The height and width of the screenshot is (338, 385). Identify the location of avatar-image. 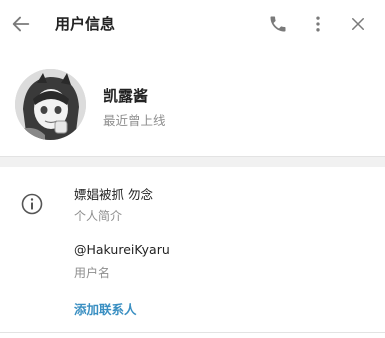
(50, 104).